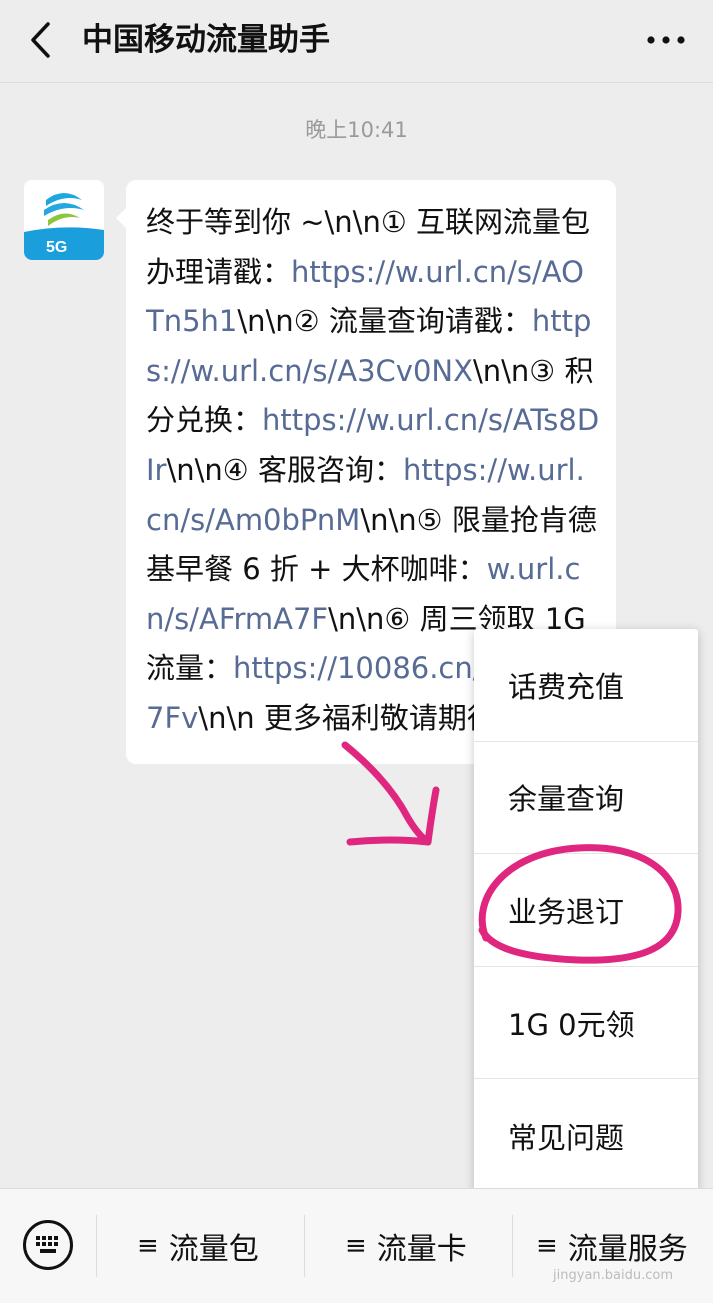 The image size is (713, 1303). I want to click on menu-item-faq: 常见问题, so click(586, 1135).